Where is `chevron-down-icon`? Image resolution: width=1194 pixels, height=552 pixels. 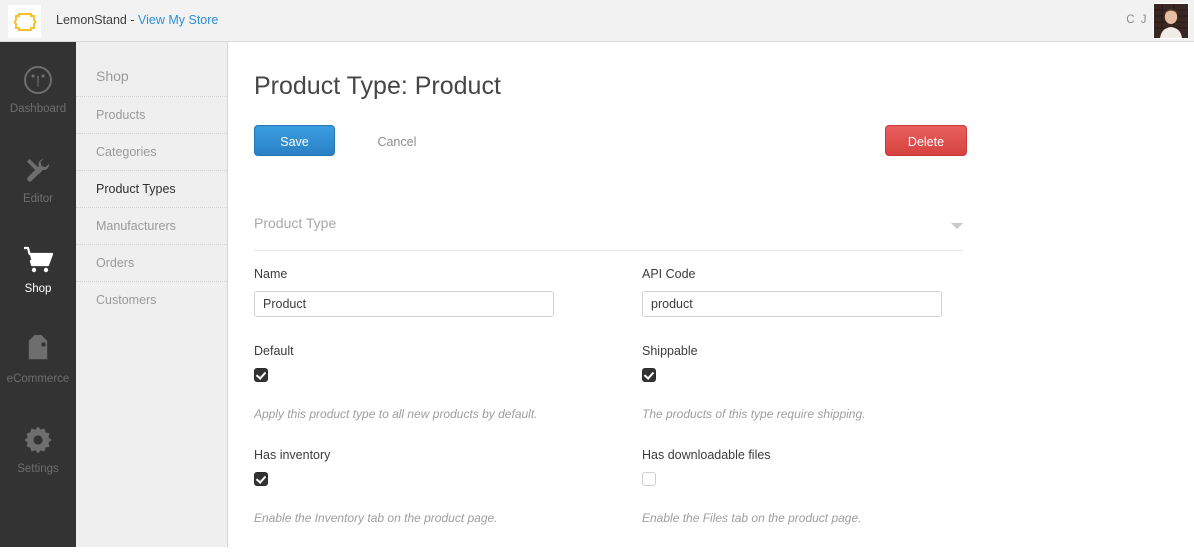 chevron-down-icon is located at coordinates (957, 226).